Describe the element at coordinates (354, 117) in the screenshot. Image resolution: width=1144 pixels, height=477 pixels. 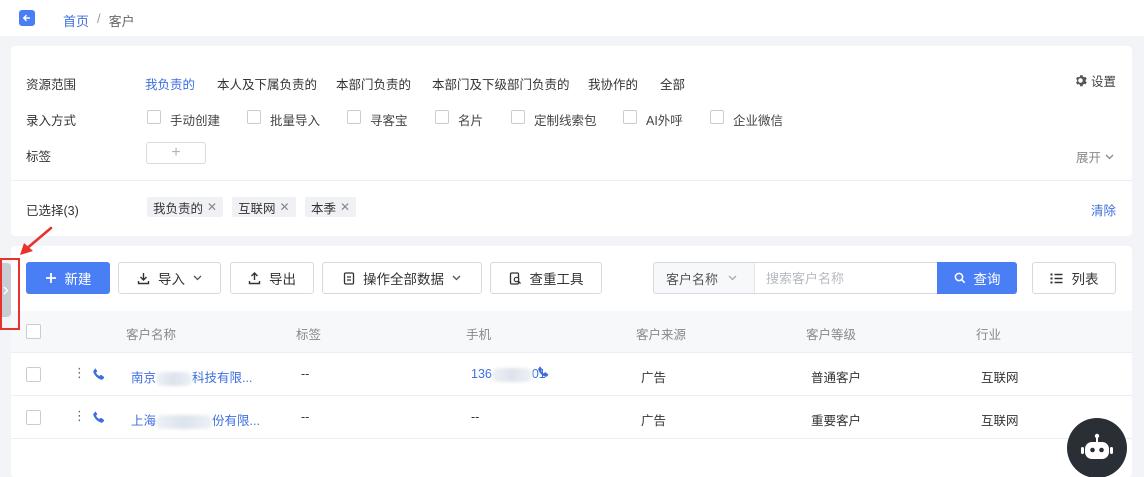
I see `entry-checkbox-xunkebao` at that location.